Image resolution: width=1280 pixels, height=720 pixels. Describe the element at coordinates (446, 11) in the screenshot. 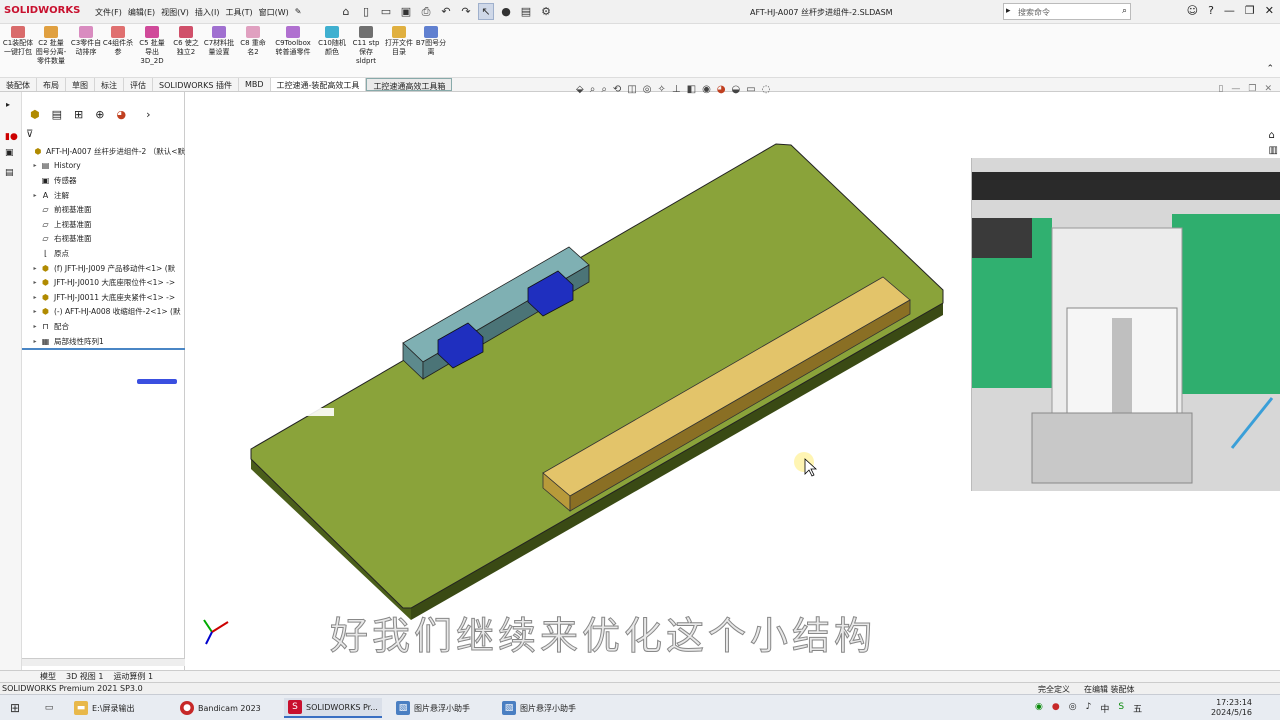

I see `undo-icon: ↶` at that location.